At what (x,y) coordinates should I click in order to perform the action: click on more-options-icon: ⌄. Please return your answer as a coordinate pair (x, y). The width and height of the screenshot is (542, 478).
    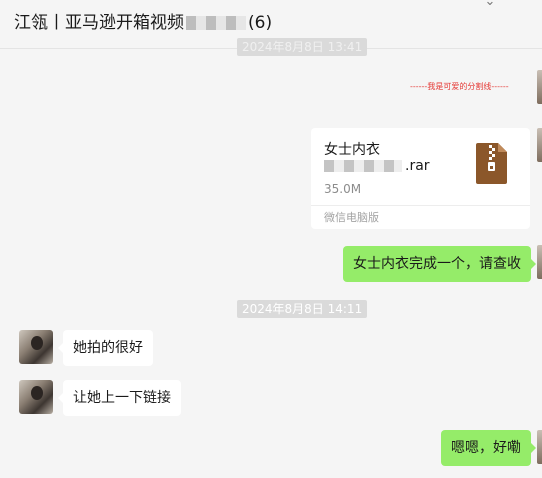
    Looking at the image, I should click on (490, 4).